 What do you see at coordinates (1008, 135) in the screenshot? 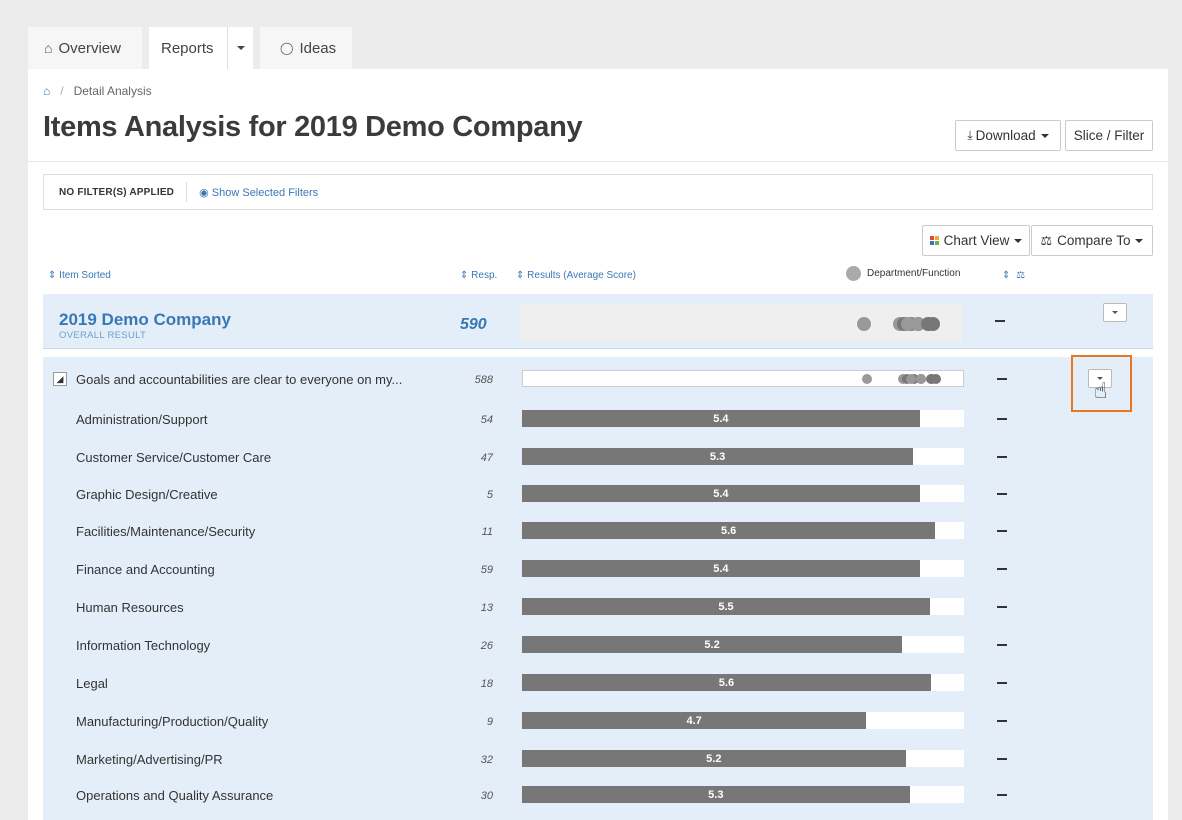
I see `download-button: ⤓ Download` at bounding box center [1008, 135].